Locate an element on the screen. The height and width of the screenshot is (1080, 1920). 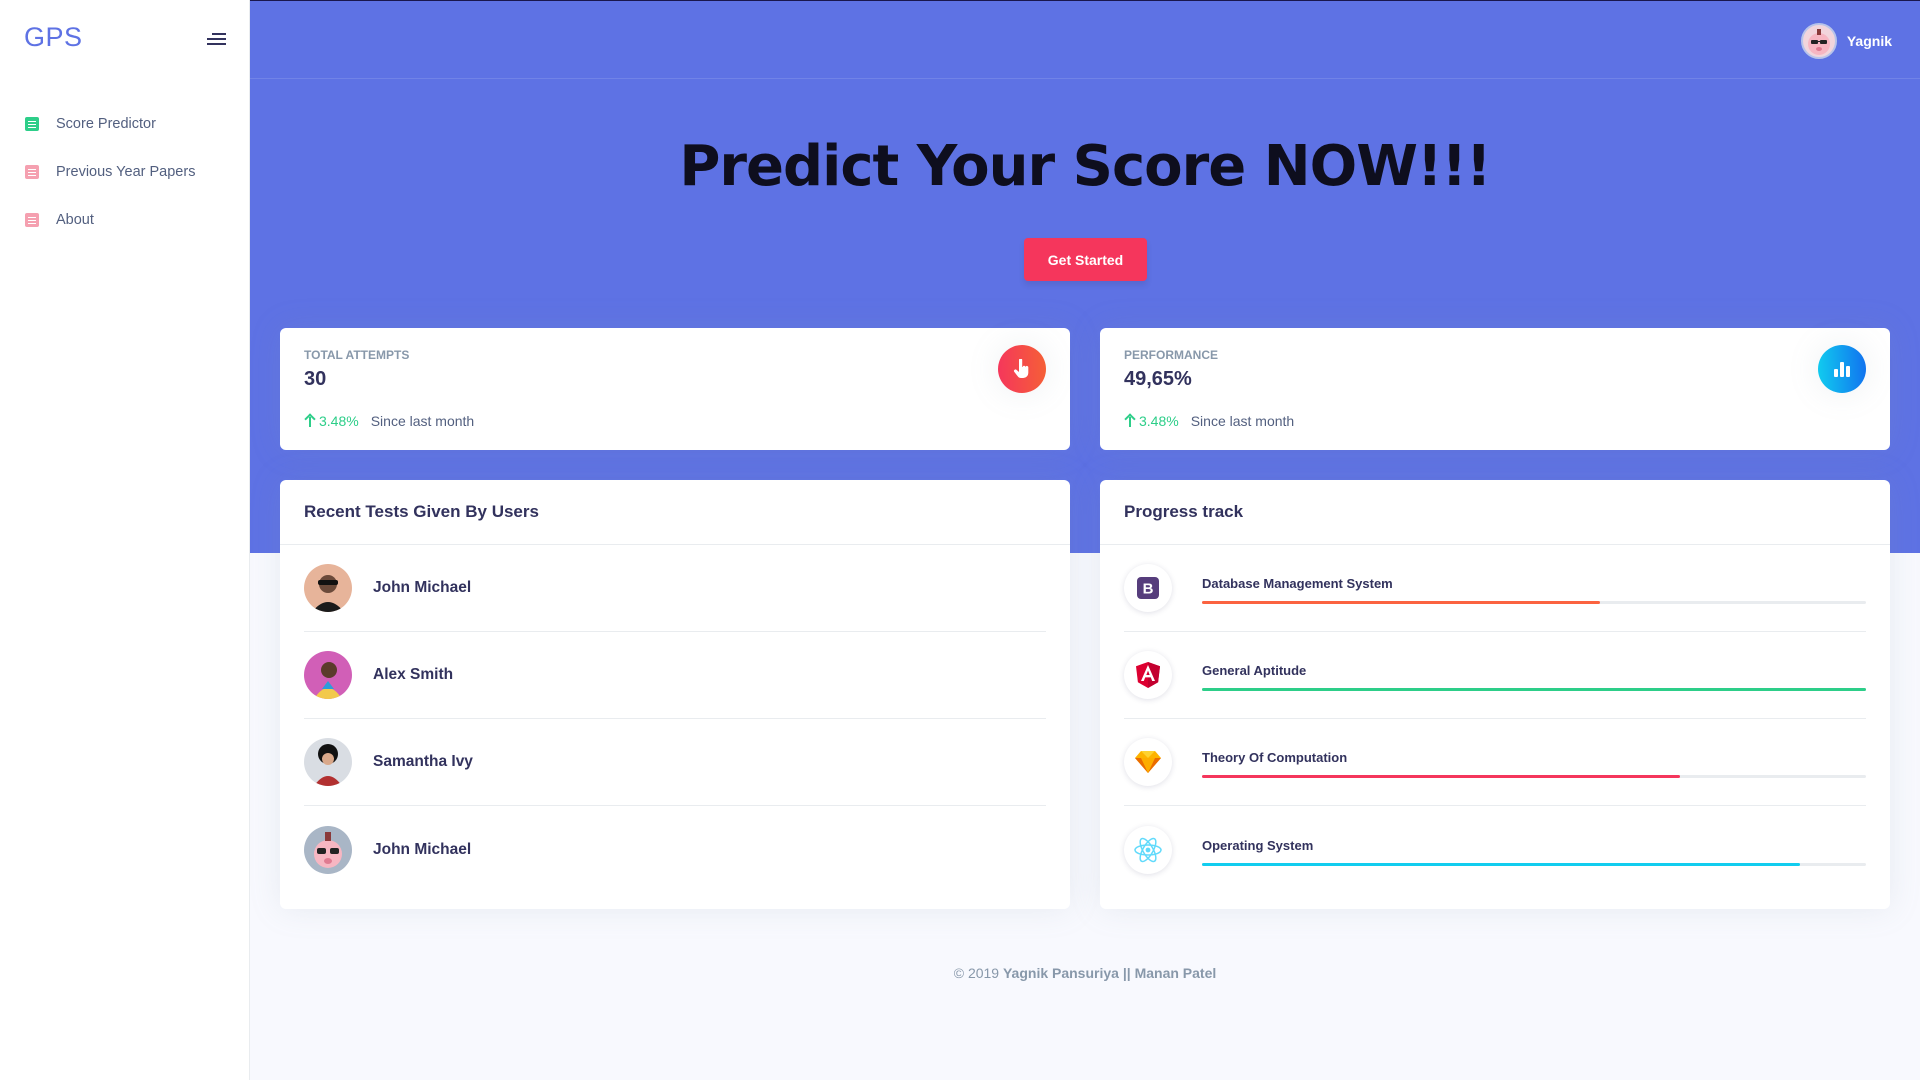
user-name: Alex Smith is located at coordinates (413, 674).